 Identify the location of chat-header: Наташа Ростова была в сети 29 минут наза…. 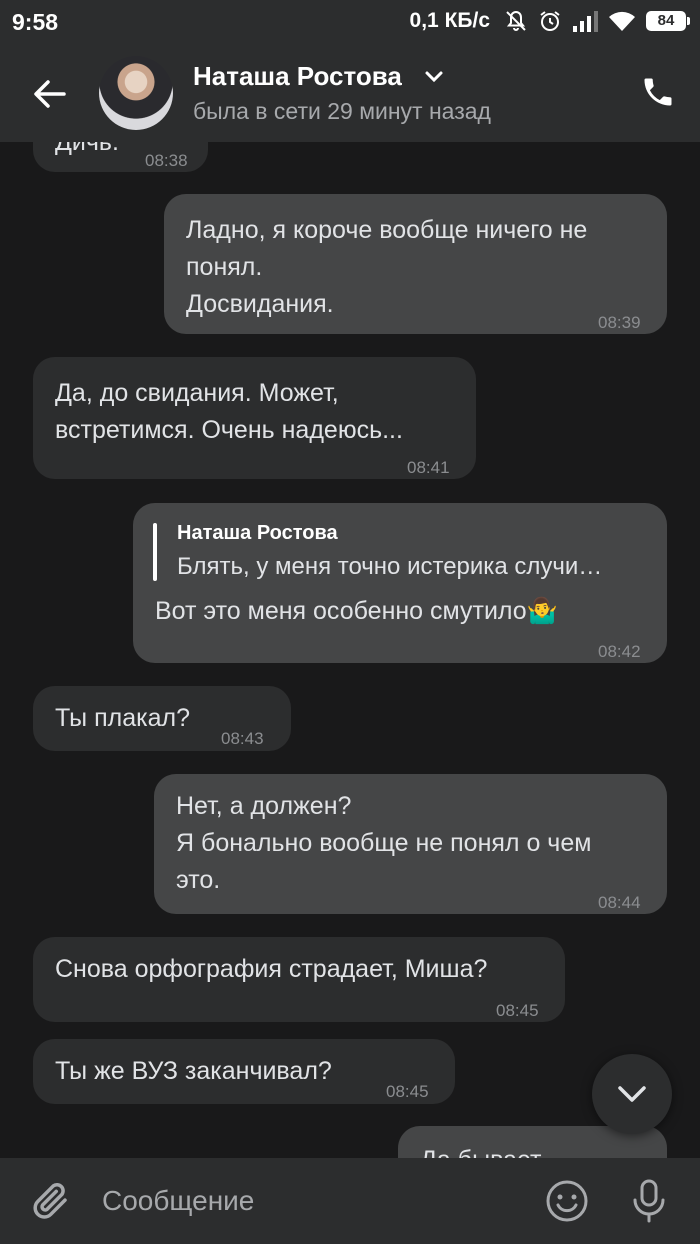
(350, 93).